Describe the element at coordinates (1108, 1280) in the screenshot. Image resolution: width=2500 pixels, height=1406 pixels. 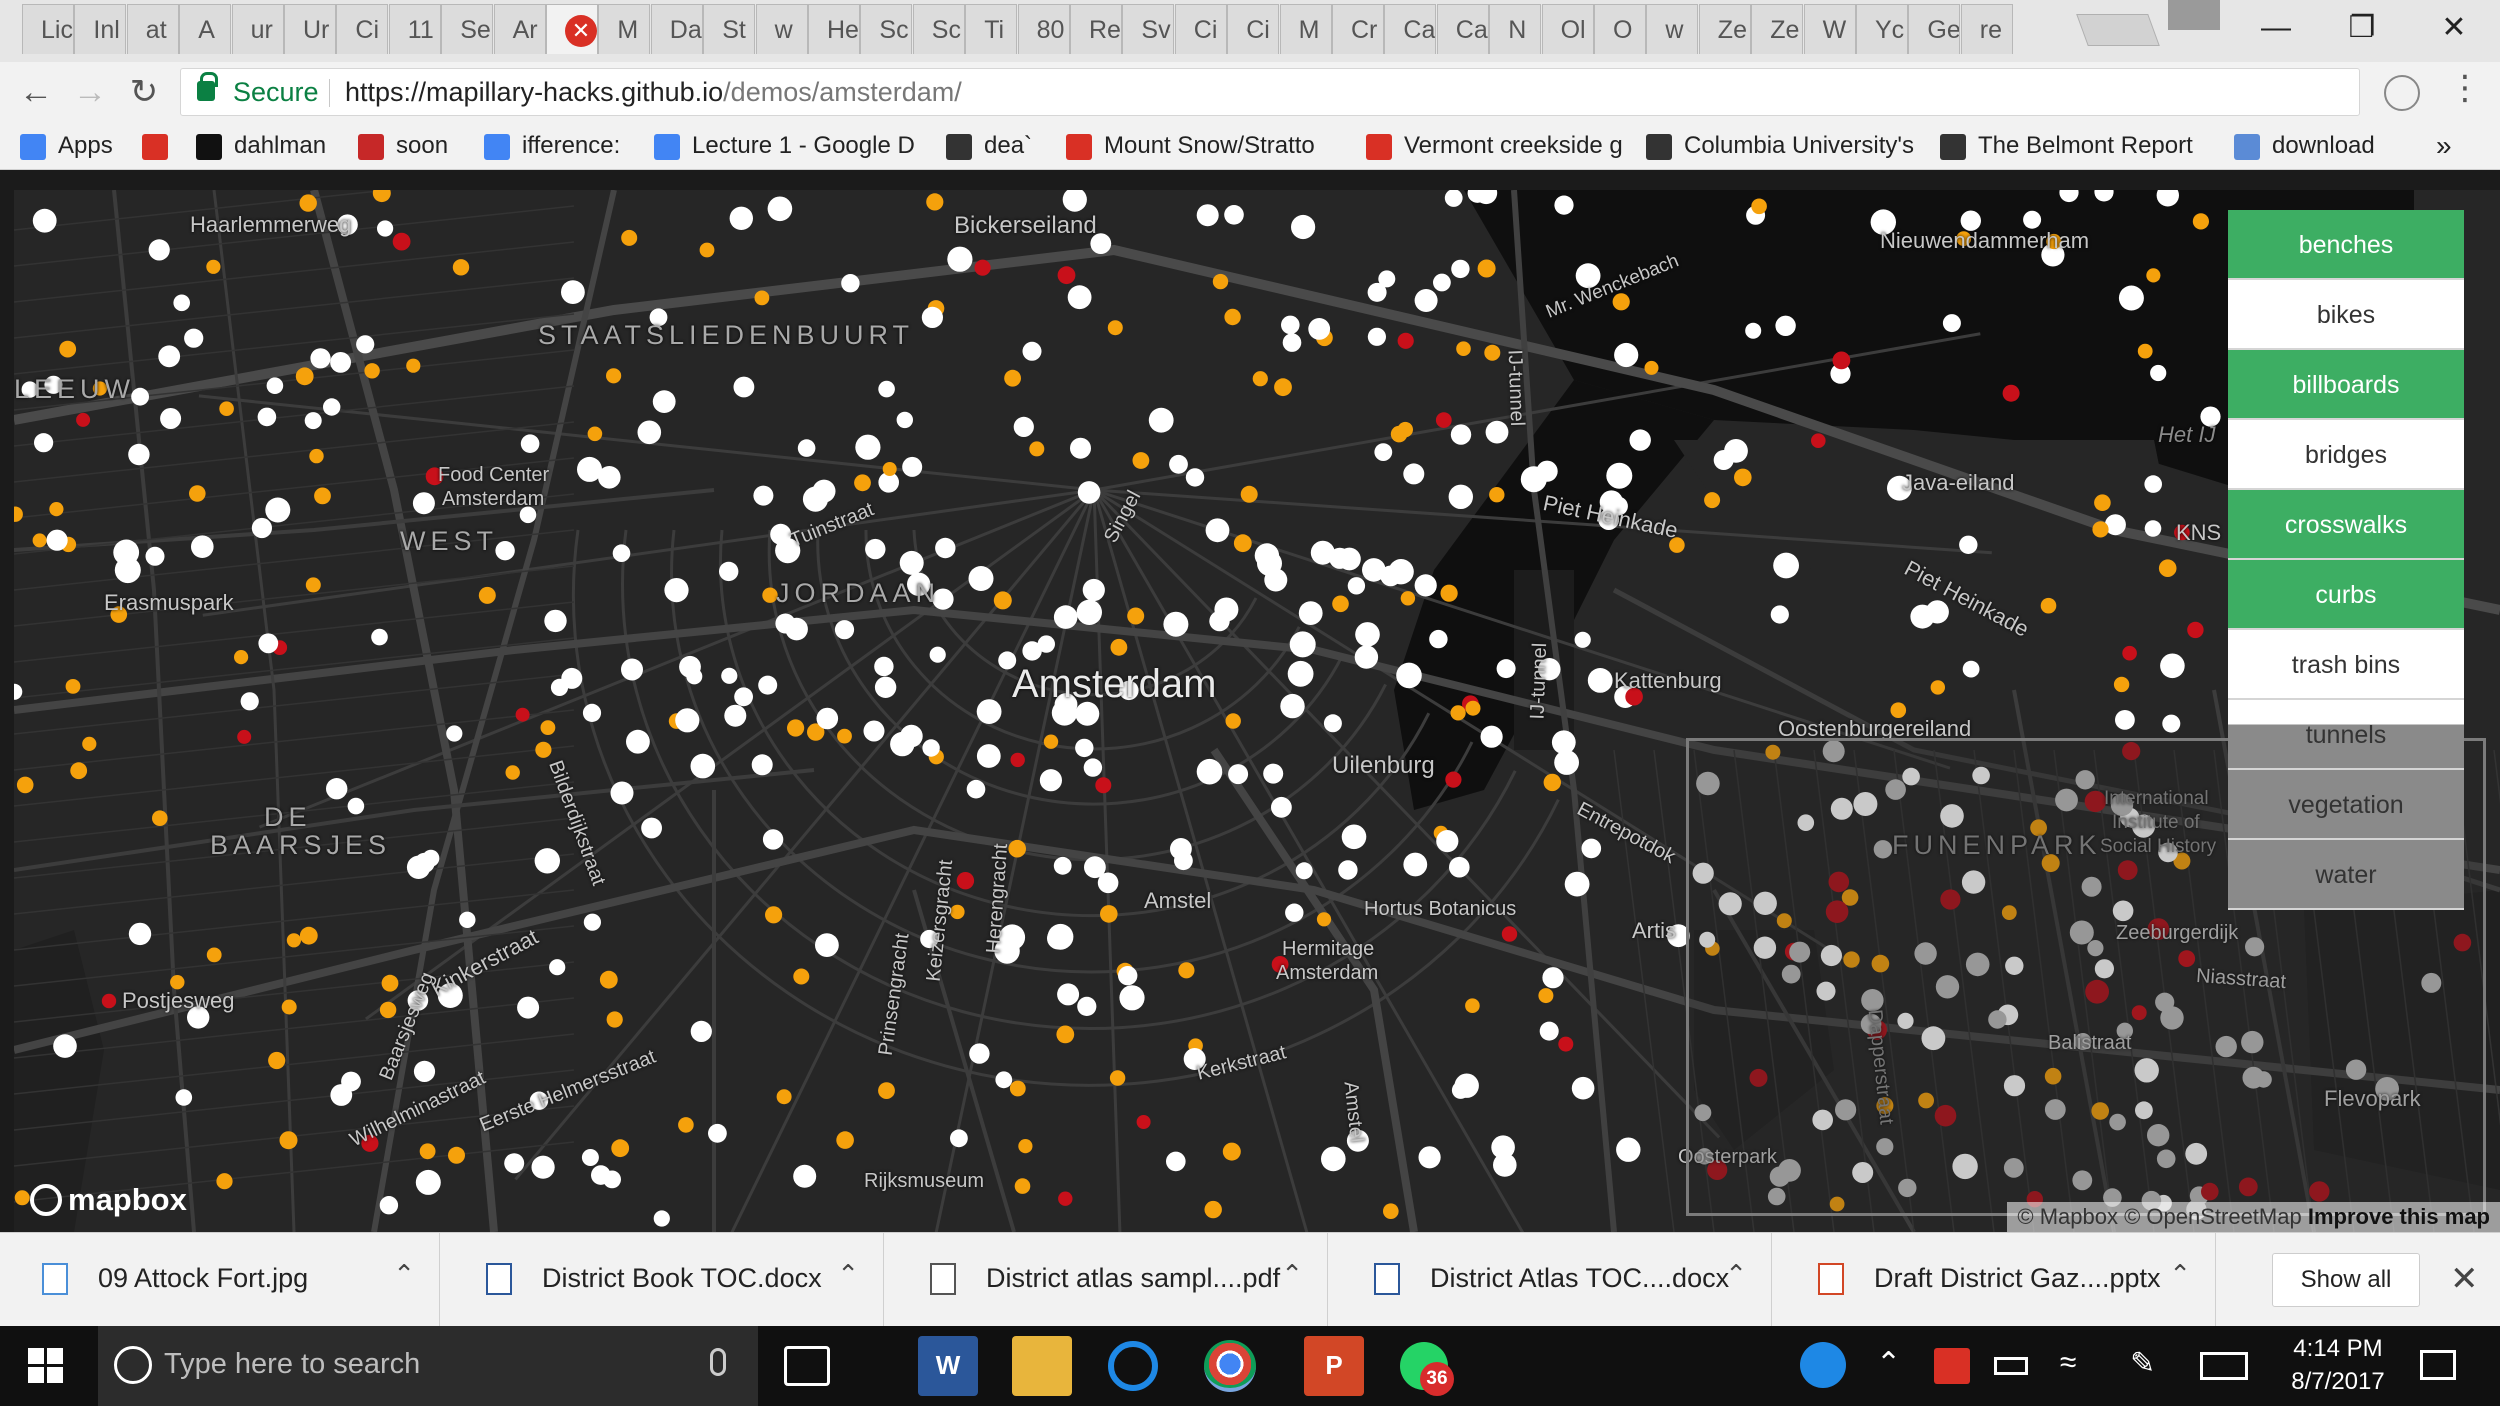
I see `download-item: District atlas sampl....pdf ⌃` at that location.